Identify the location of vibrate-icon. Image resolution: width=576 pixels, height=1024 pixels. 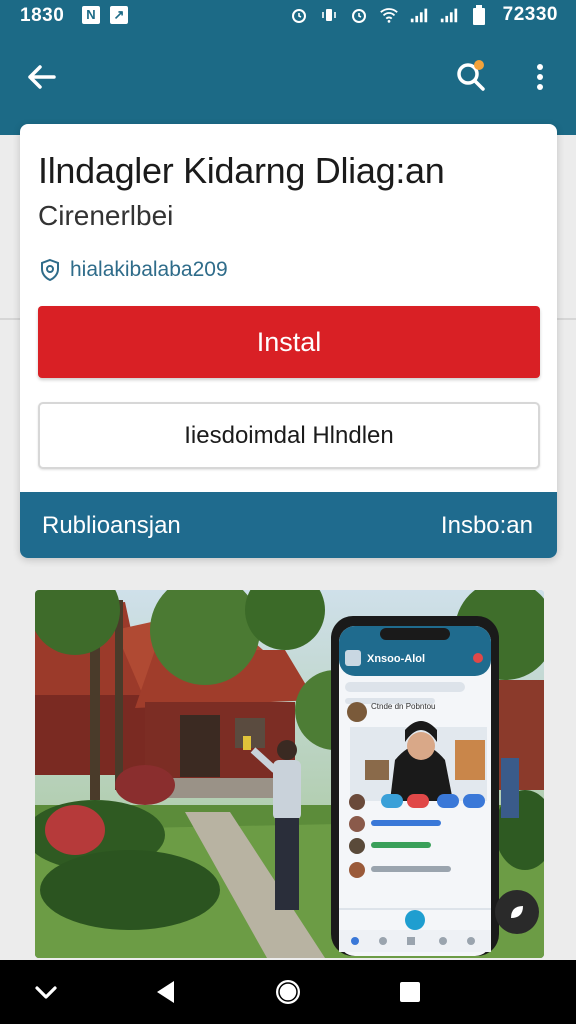
(329, 15).